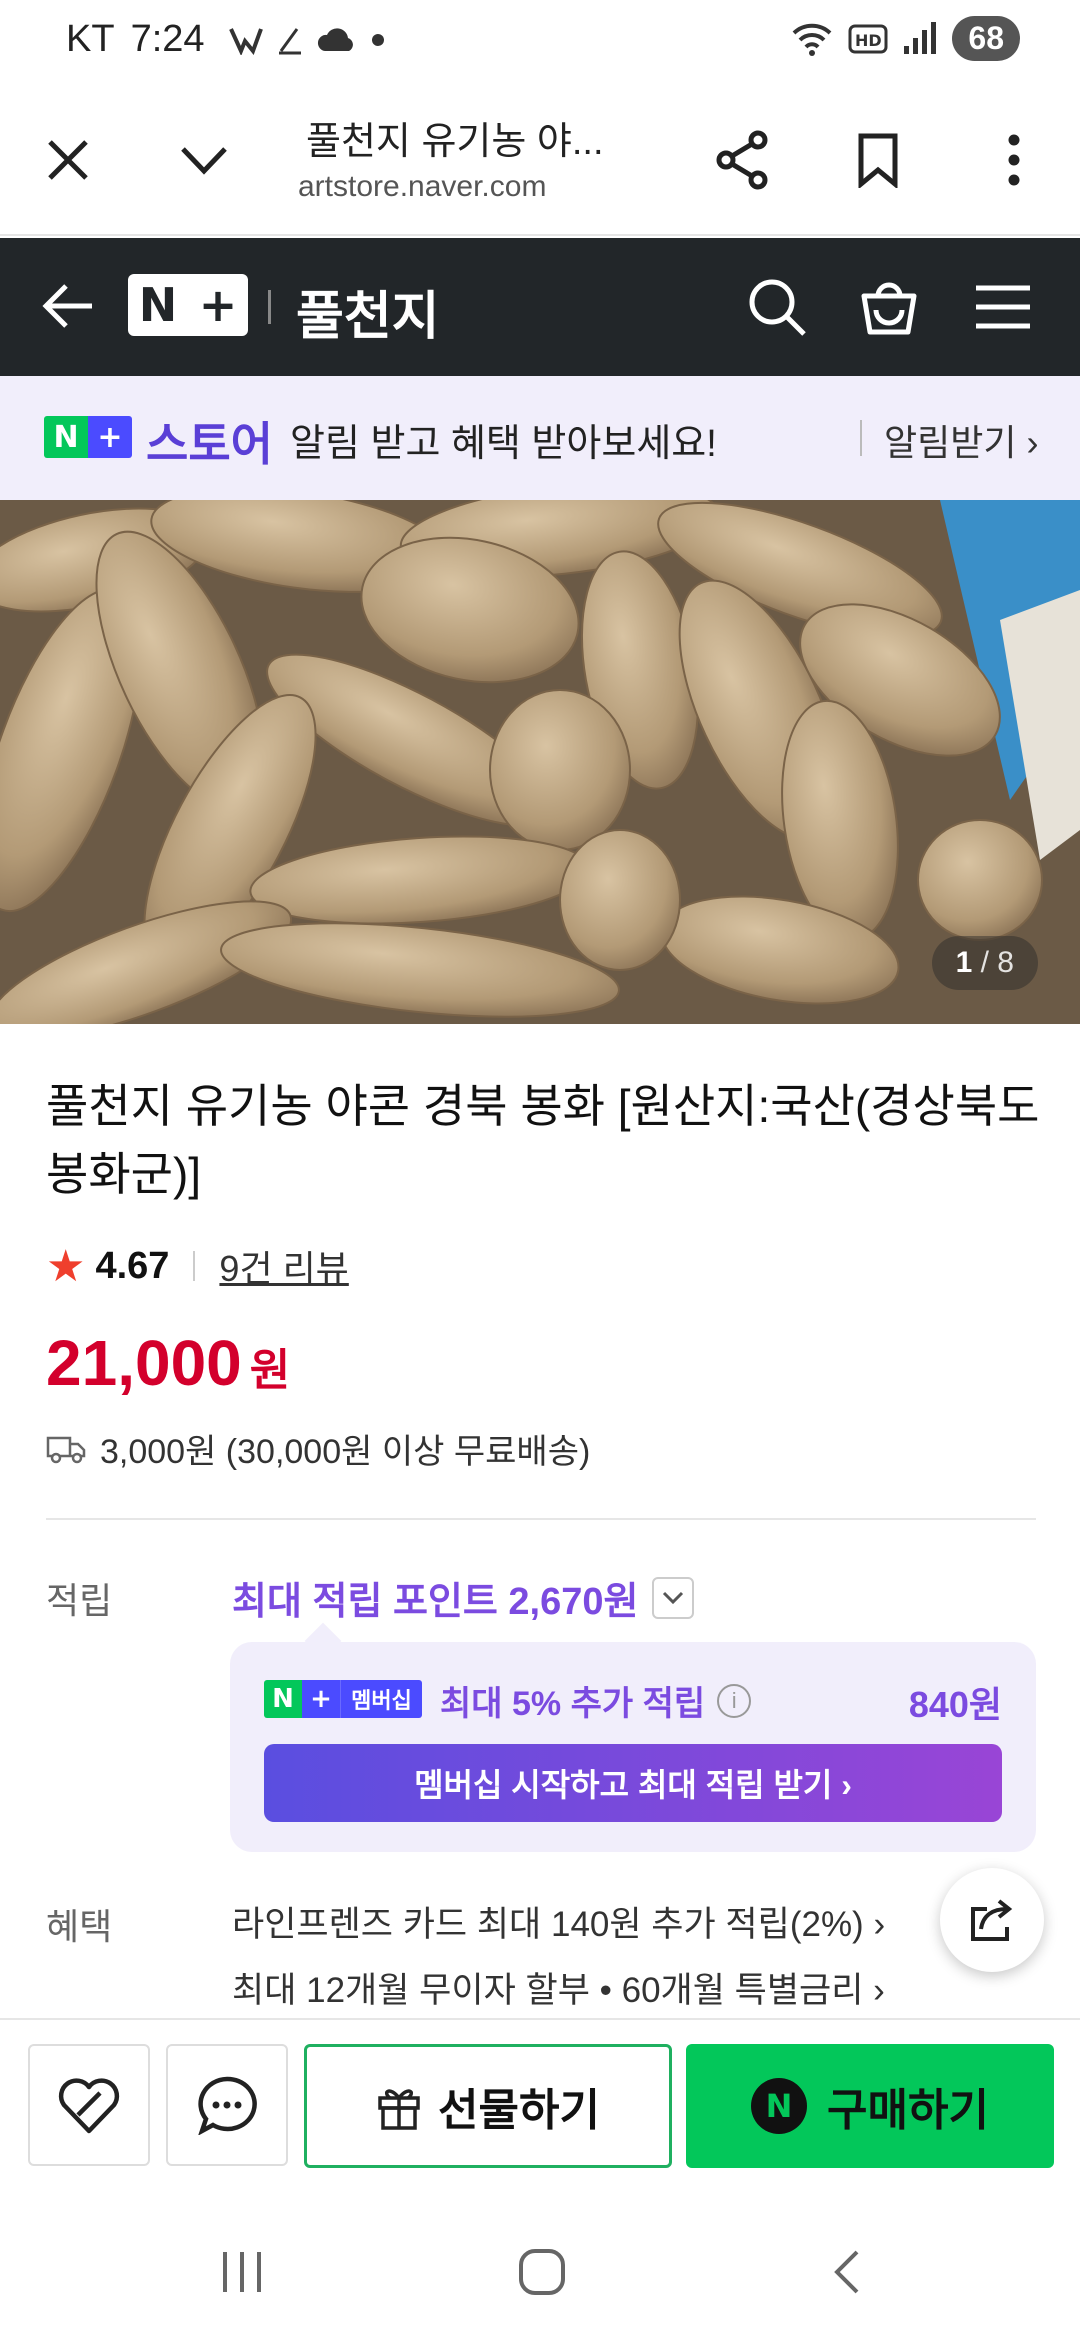  Describe the element at coordinates (225, 39) in the screenshot. I see `status-left: KT 7:24` at that location.